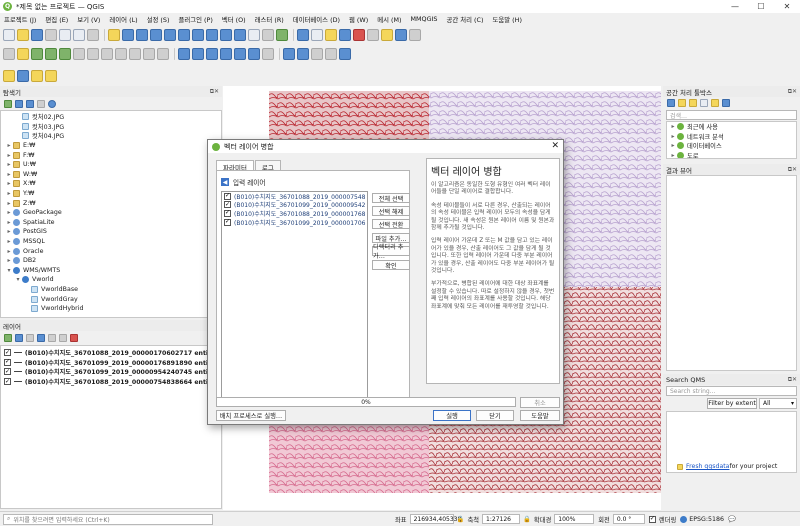  I want to click on browser-item: VworldBase, so click(111, 290).